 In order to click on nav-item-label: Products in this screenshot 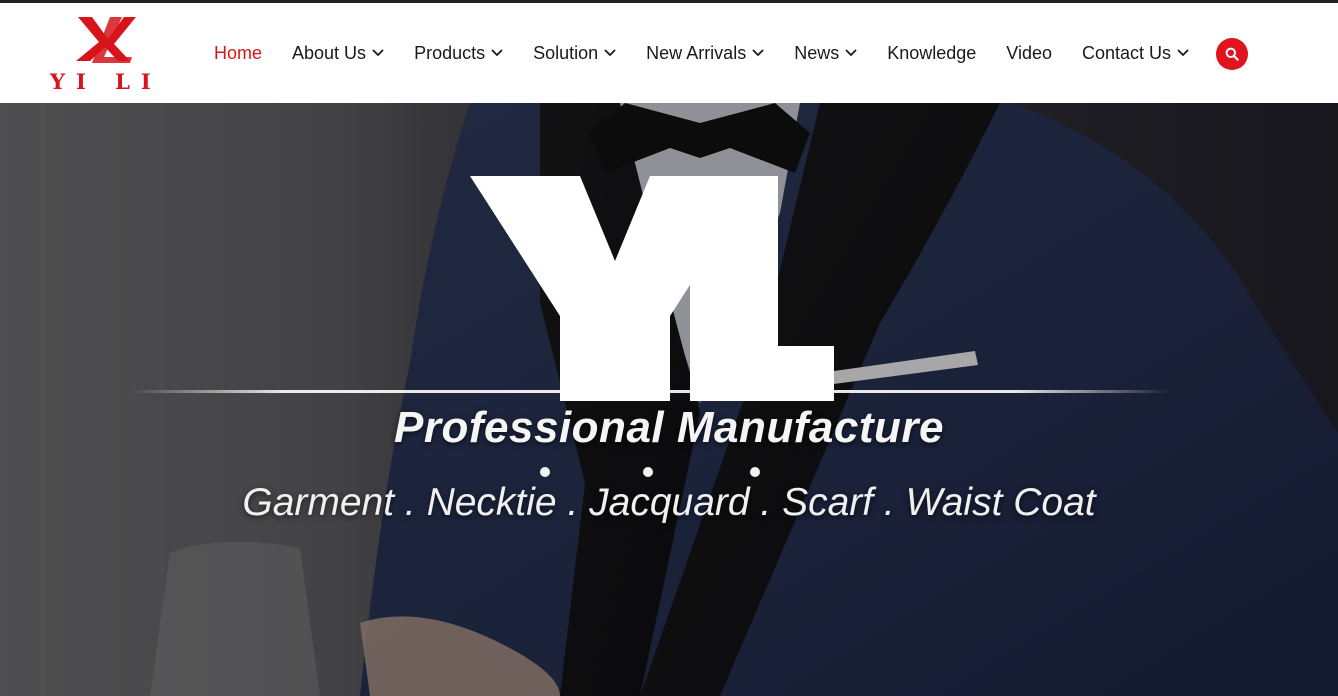, I will do `click(450, 52)`.